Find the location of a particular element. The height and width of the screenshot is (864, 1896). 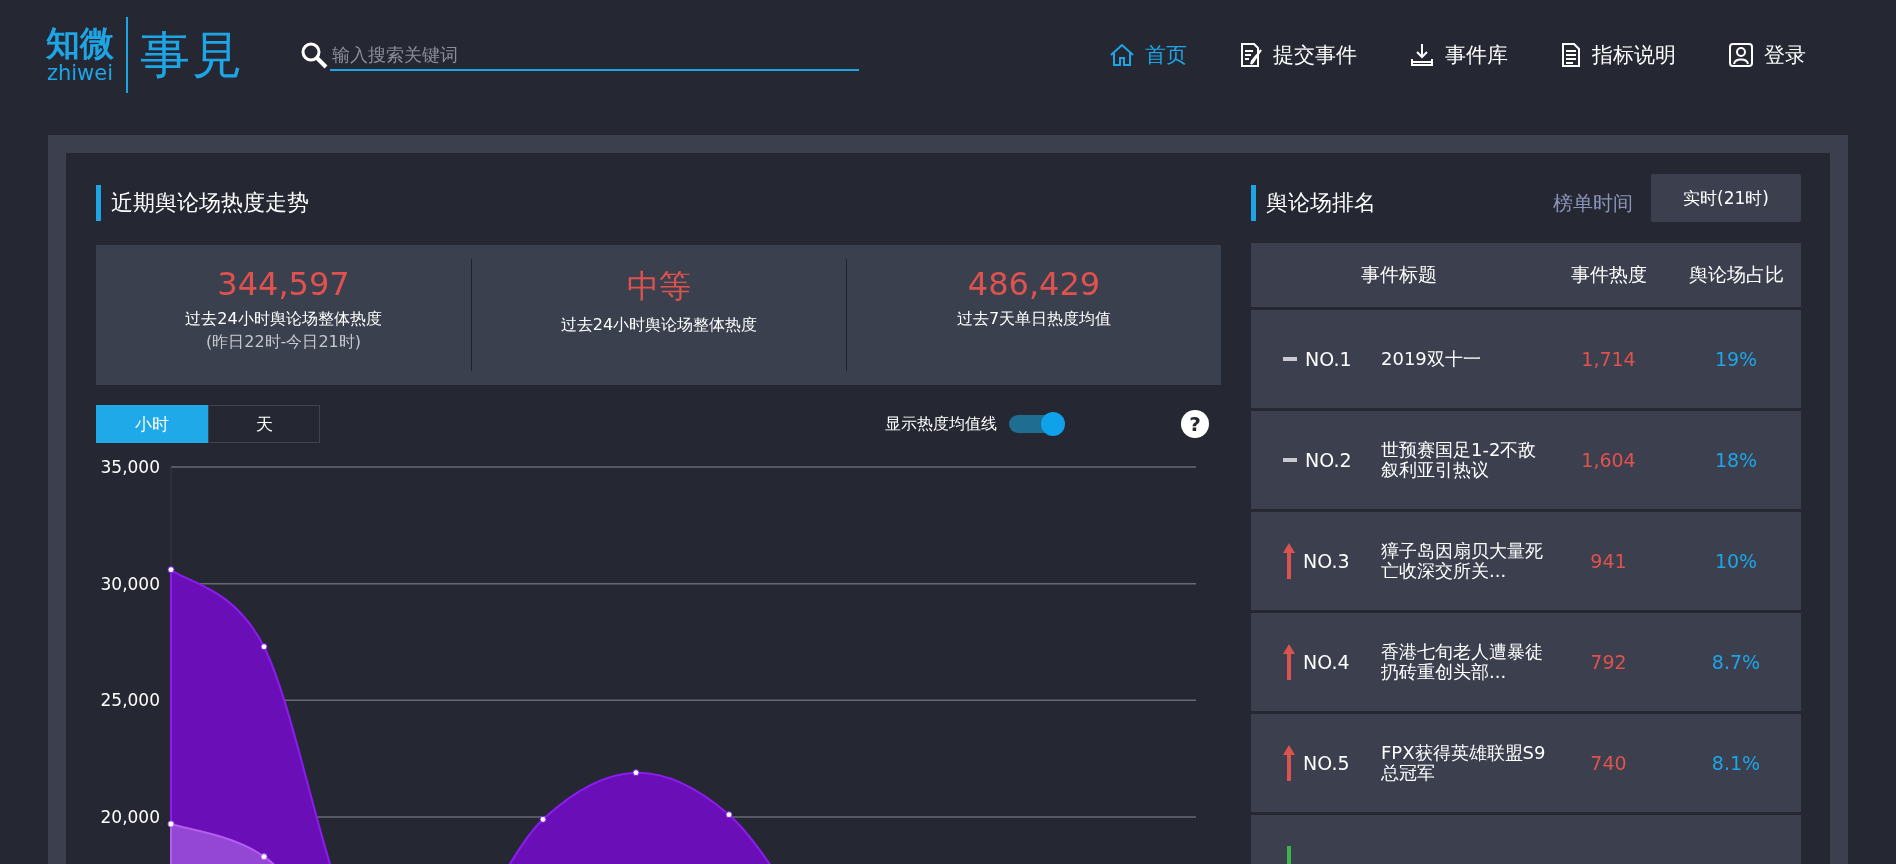

user-icon is located at coordinates (1741, 55).